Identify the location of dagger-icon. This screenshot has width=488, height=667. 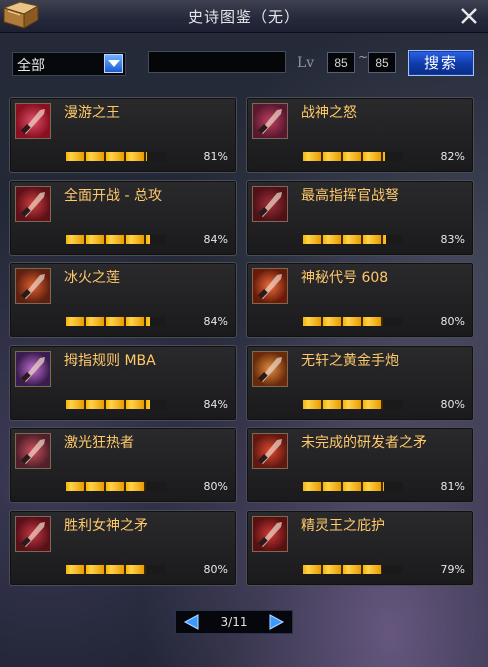
(33, 121).